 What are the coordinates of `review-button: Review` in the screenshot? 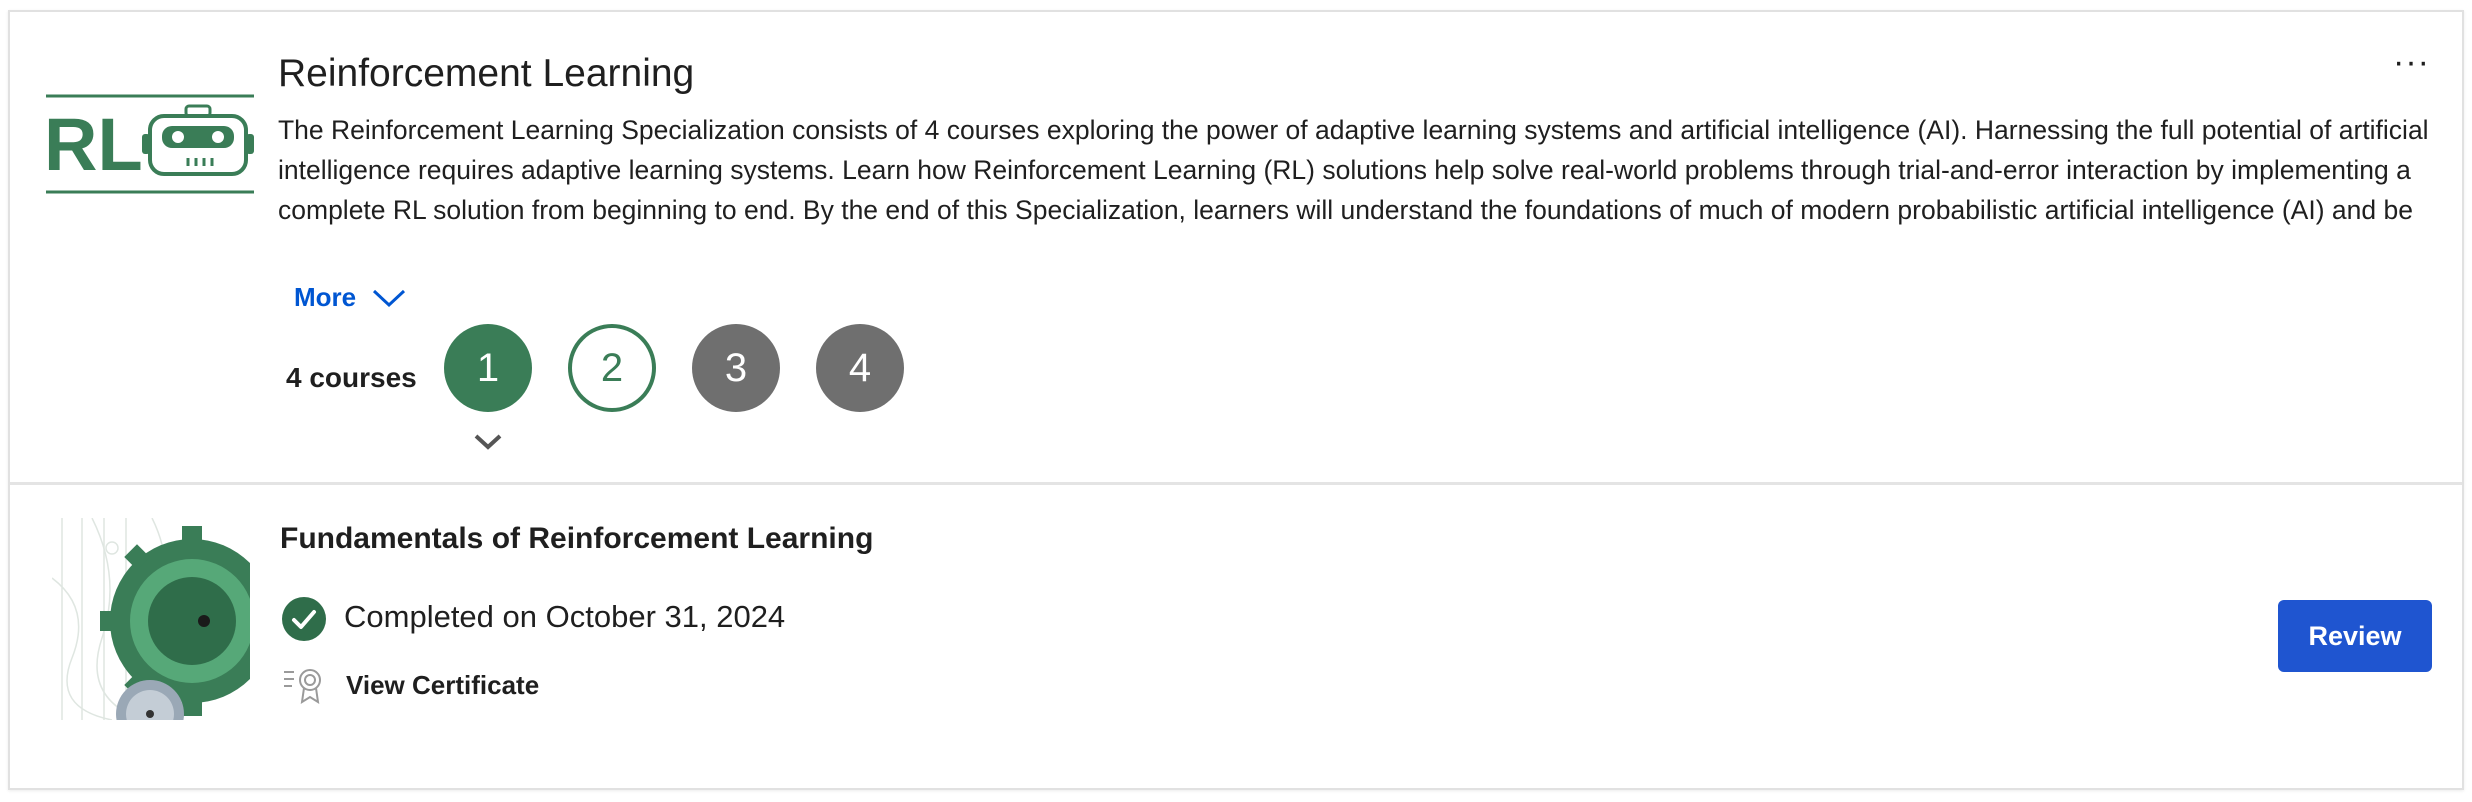 It's located at (2355, 636).